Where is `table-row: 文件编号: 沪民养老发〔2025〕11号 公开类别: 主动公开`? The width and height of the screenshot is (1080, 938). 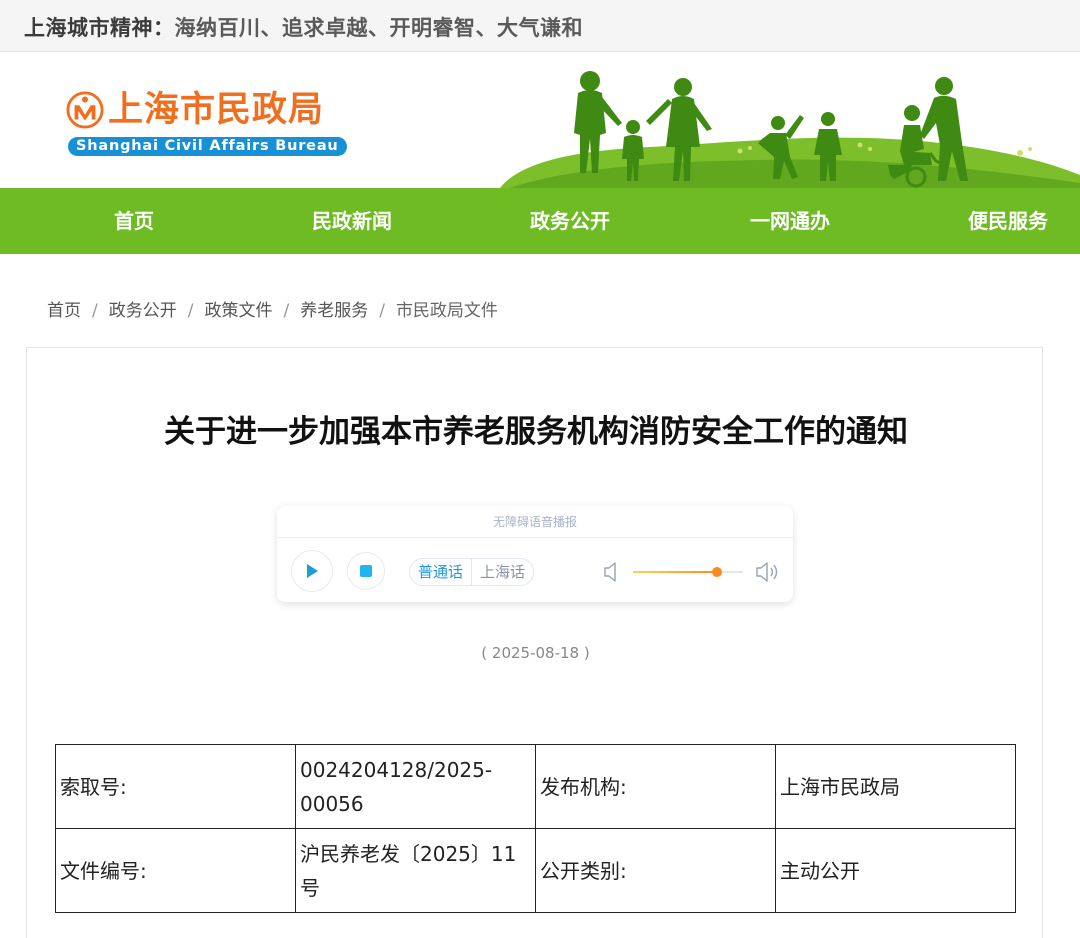 table-row: 文件编号: 沪民养老发〔2025〕11号 公开类别: 主动公开 is located at coordinates (535, 870).